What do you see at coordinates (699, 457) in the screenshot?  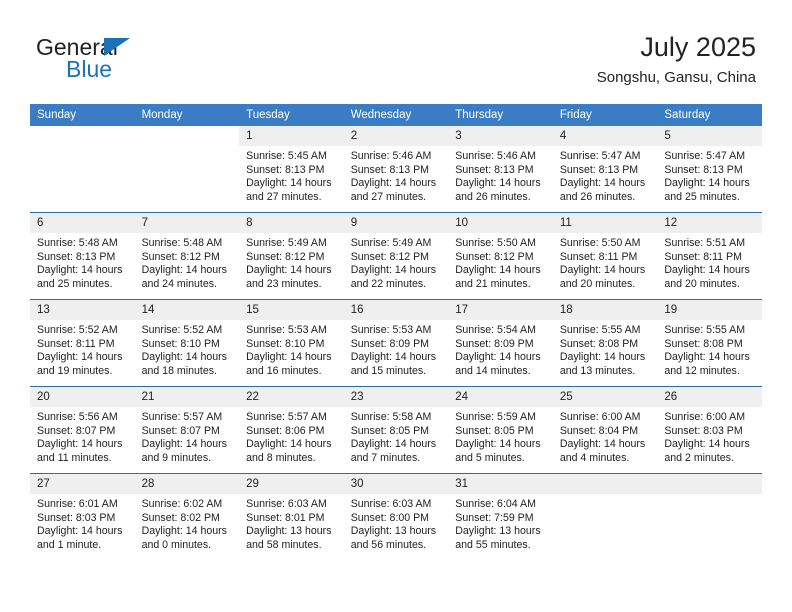 I see `daylight-minutes: and 2 minutes.` at bounding box center [699, 457].